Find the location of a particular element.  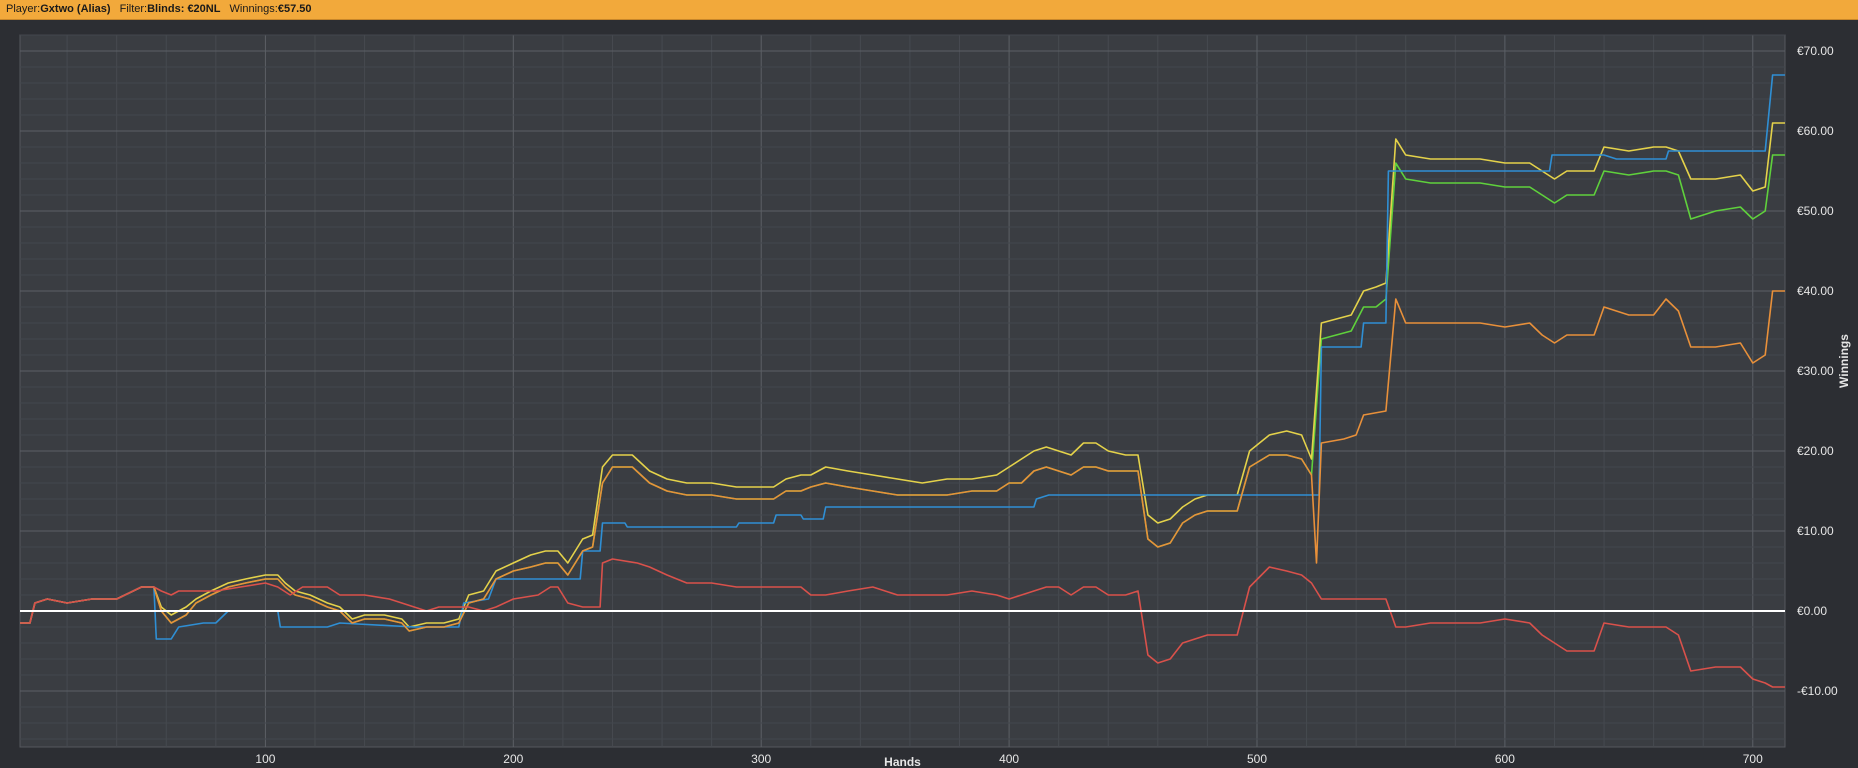

y-tick-label: €50.00 is located at coordinates (1815, 211).